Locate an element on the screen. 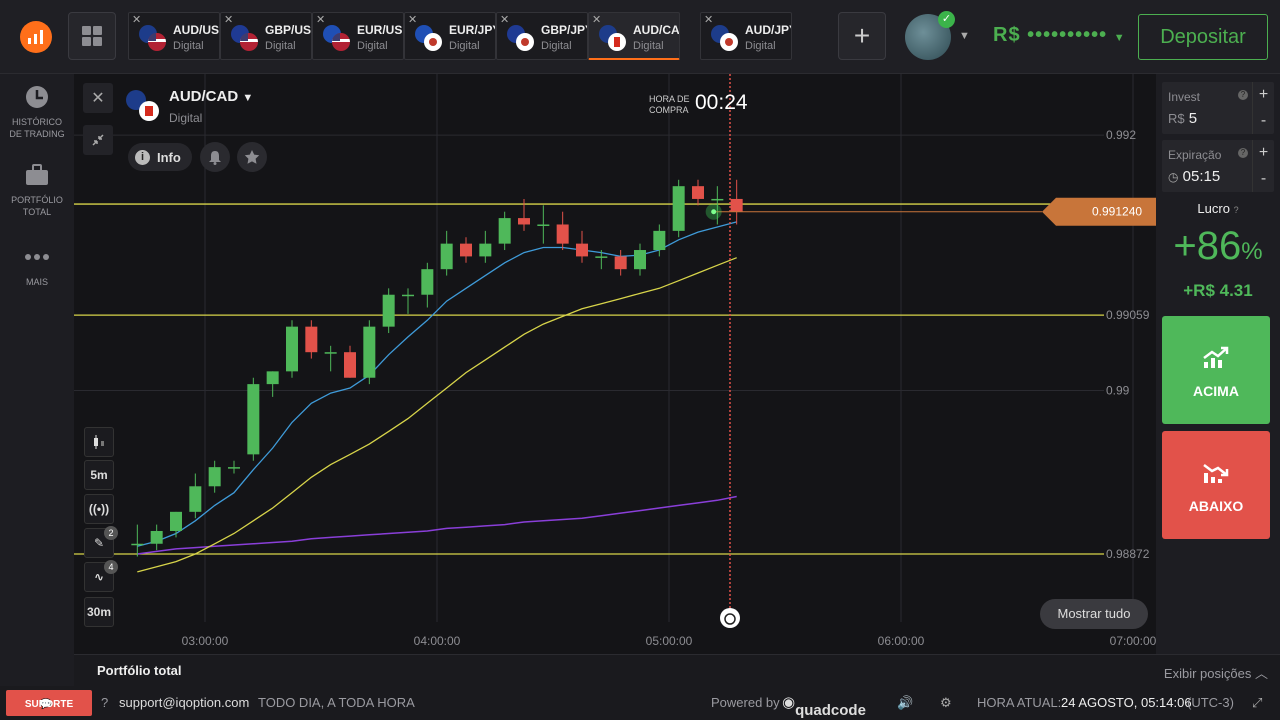 The height and width of the screenshot is (720, 1280). sidebar-item-portfolio: PORTFÓLIO TOTAL is located at coordinates (37, 190).